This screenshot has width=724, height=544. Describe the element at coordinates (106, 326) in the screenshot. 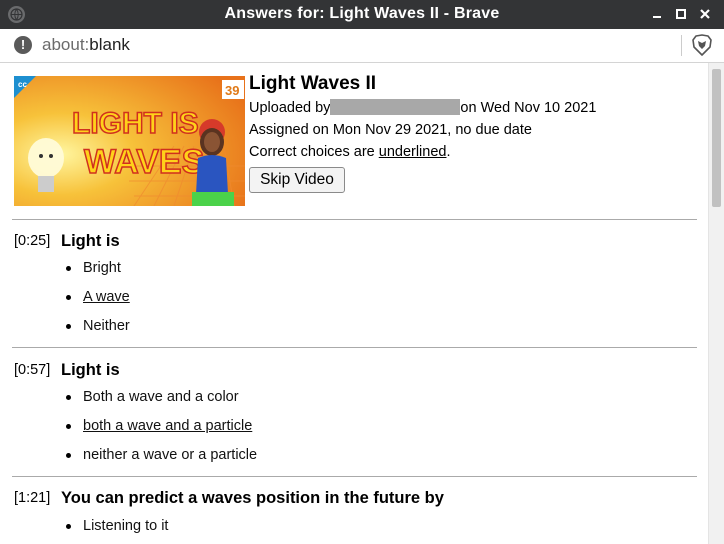

I see `choice-item: Neither` at that location.